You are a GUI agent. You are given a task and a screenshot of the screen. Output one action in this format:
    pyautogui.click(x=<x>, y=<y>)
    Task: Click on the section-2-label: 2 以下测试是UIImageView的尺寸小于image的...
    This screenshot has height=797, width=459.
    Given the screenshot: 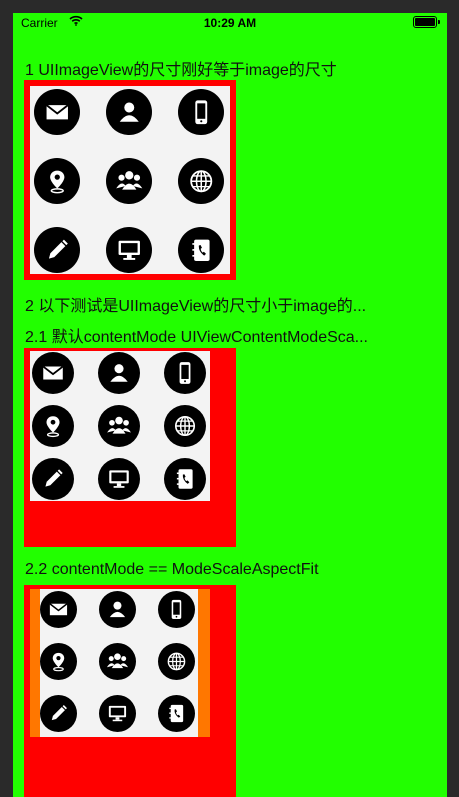 What is the action you would take?
    pyautogui.click(x=196, y=306)
    